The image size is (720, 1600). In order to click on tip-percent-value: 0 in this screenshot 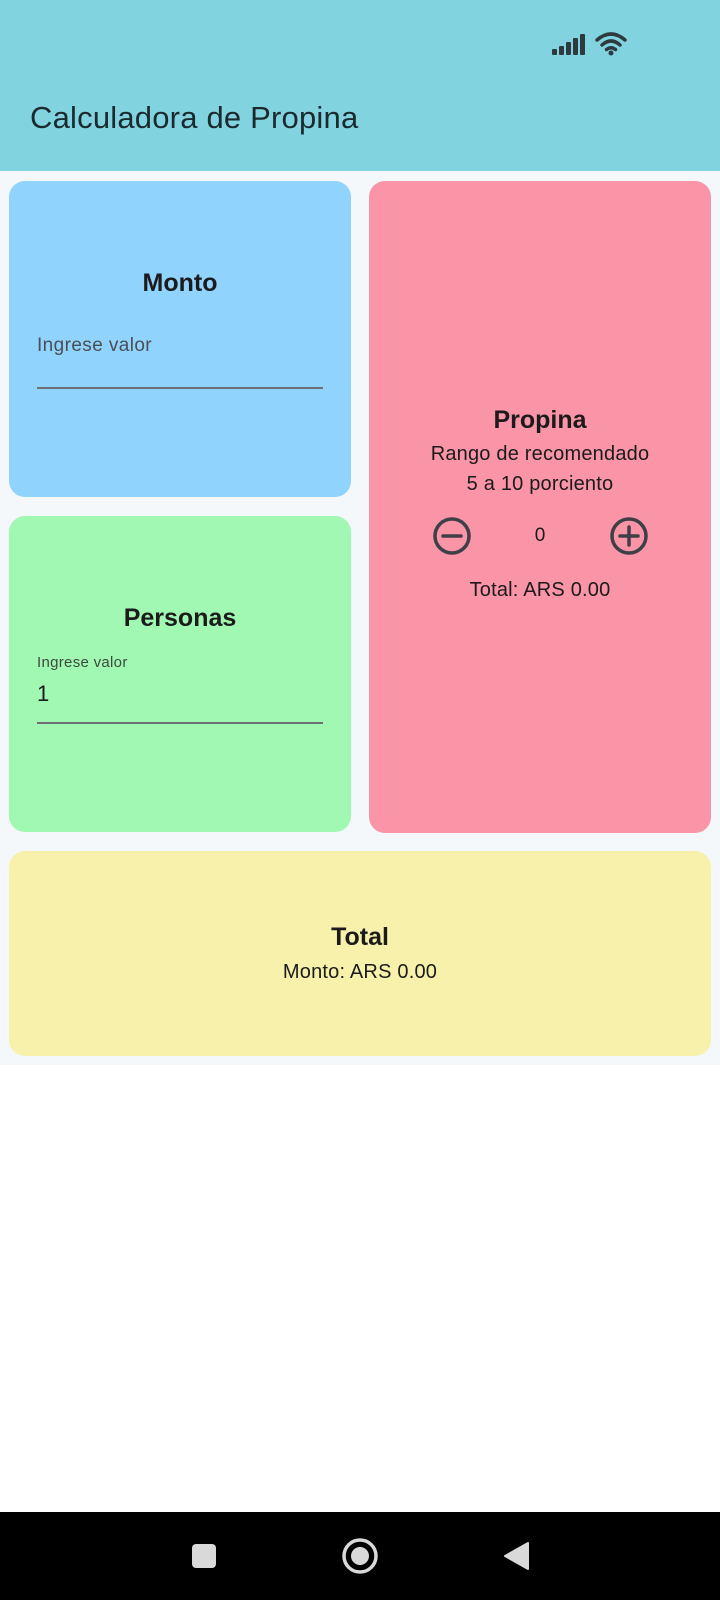, I will do `click(540, 535)`.